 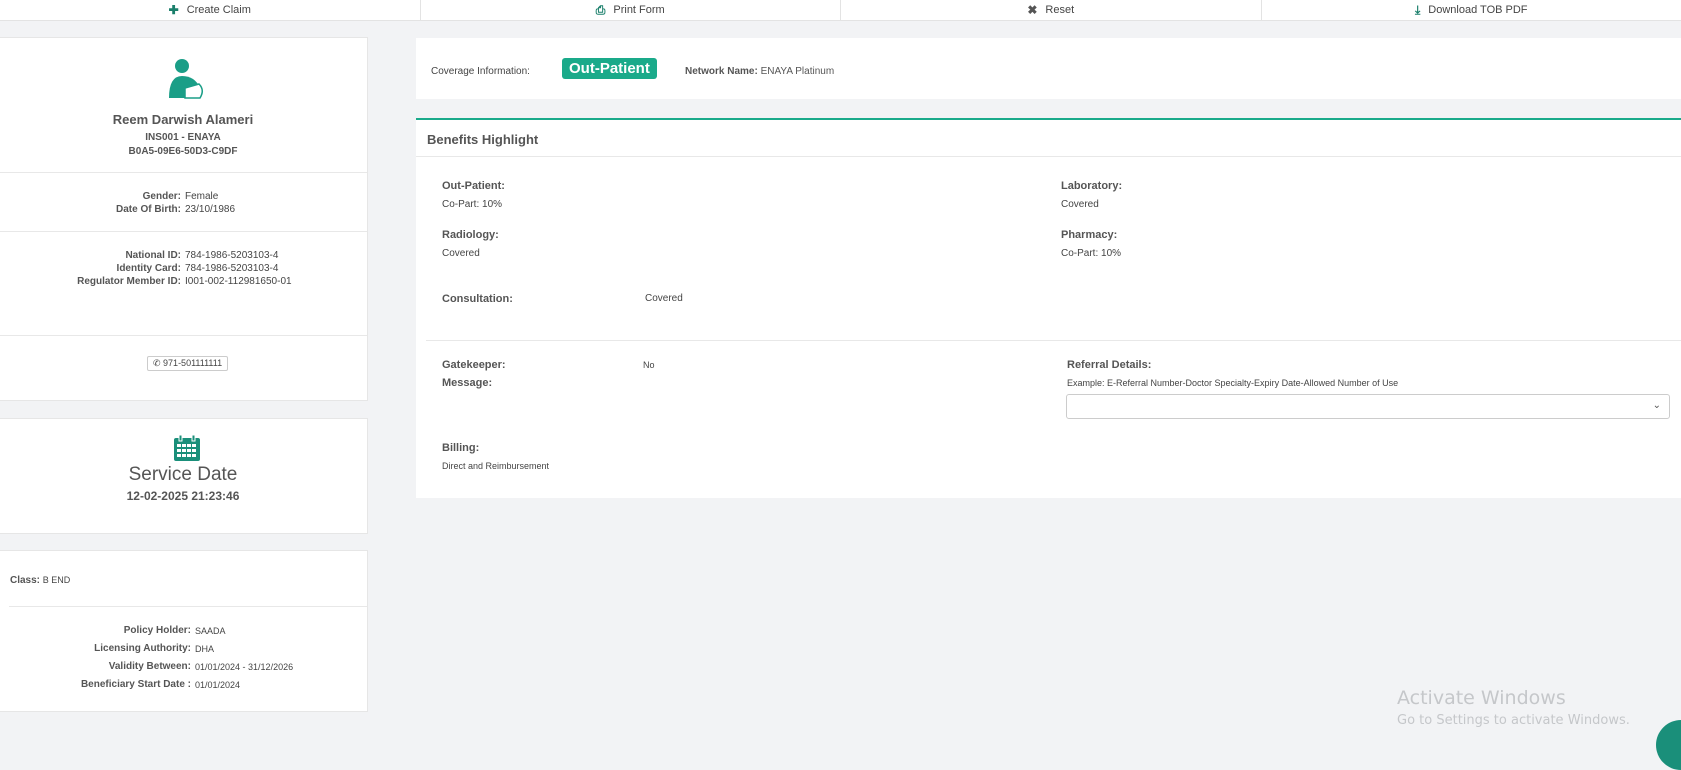 I want to click on phone-badge: ✆ 971-501111111, so click(x=187, y=363).